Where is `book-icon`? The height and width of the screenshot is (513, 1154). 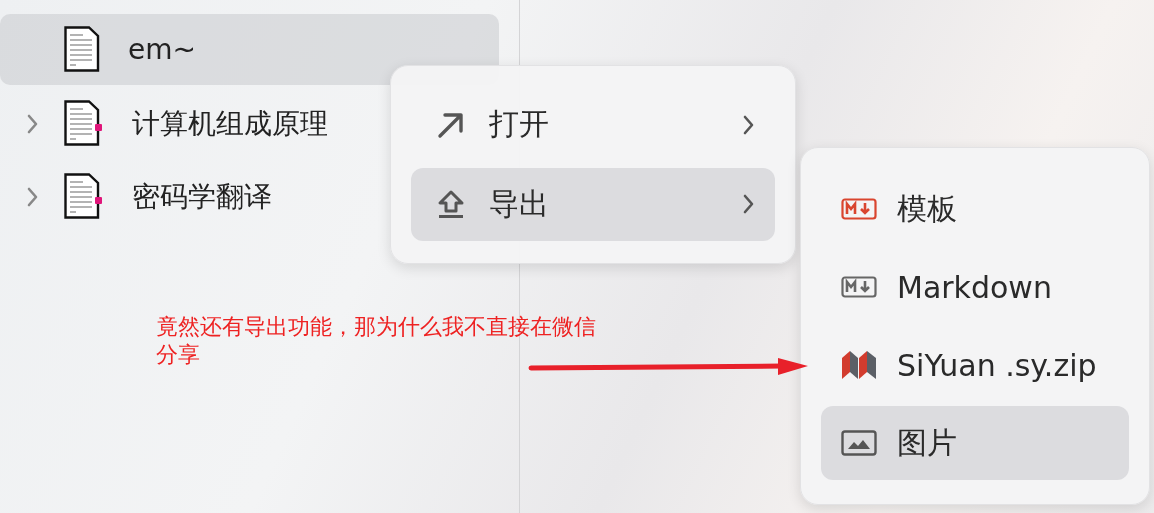 book-icon is located at coordinates (859, 365).